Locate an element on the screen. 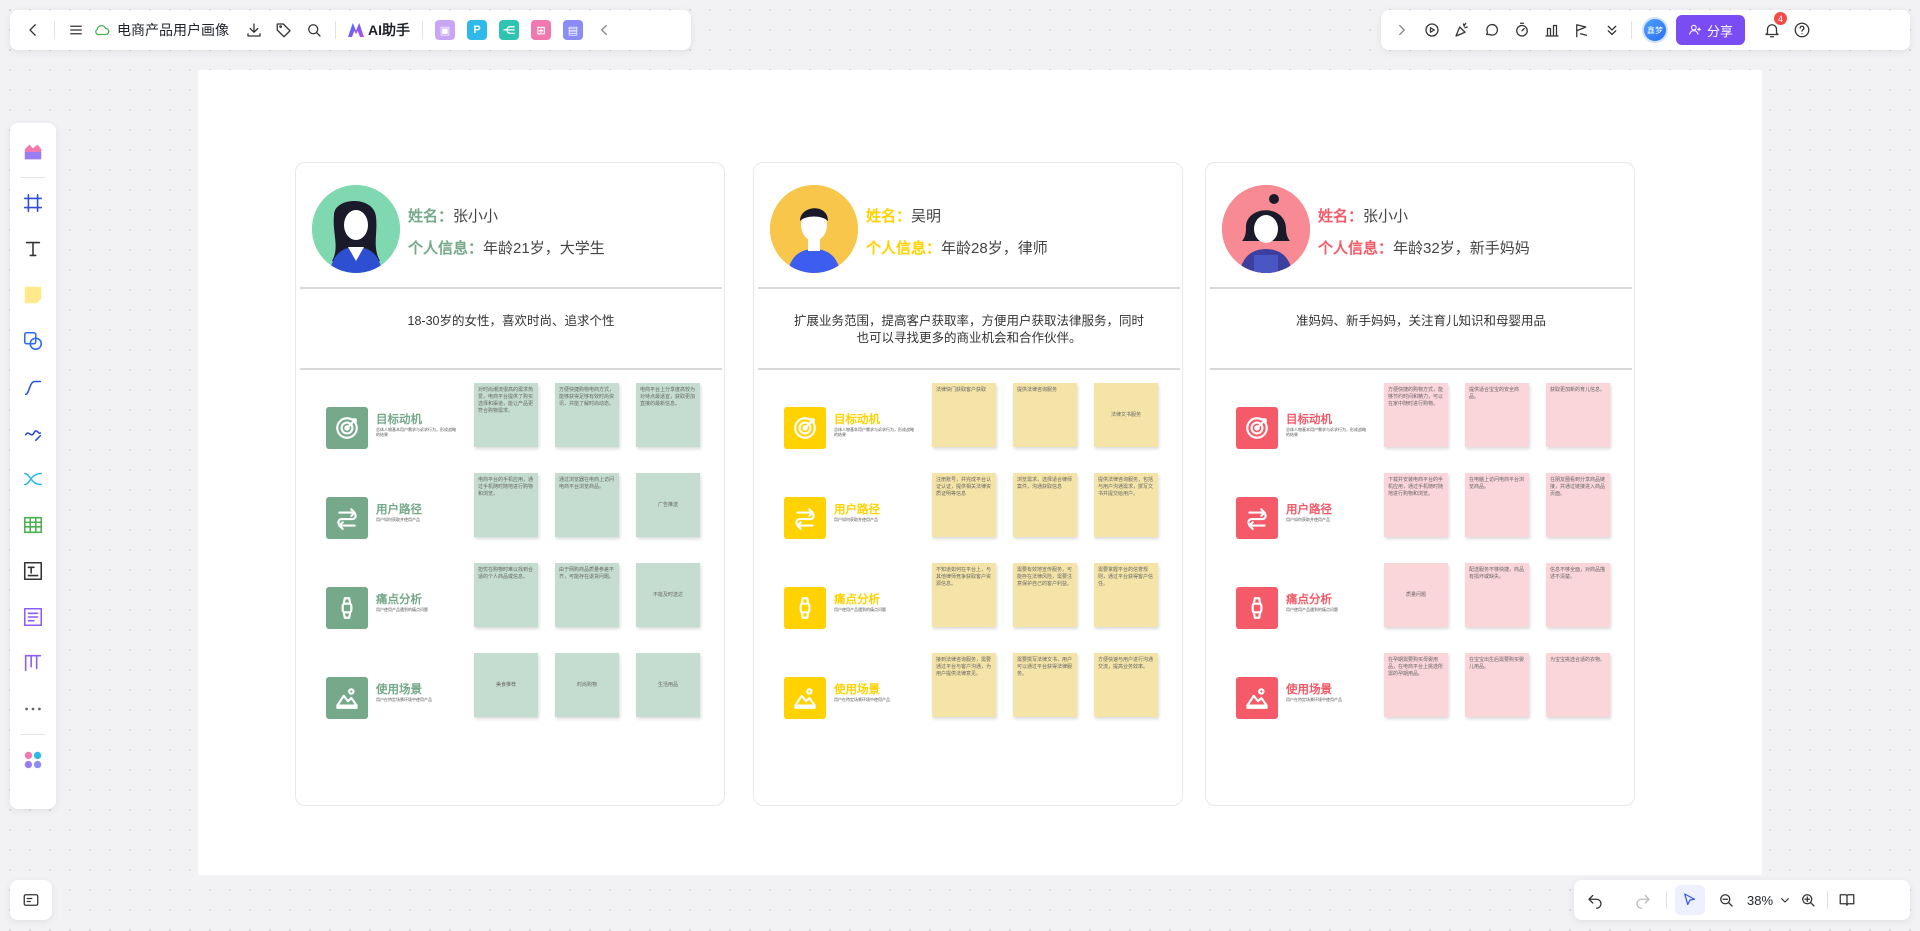  share-button: 分享 is located at coordinates (1711, 30).